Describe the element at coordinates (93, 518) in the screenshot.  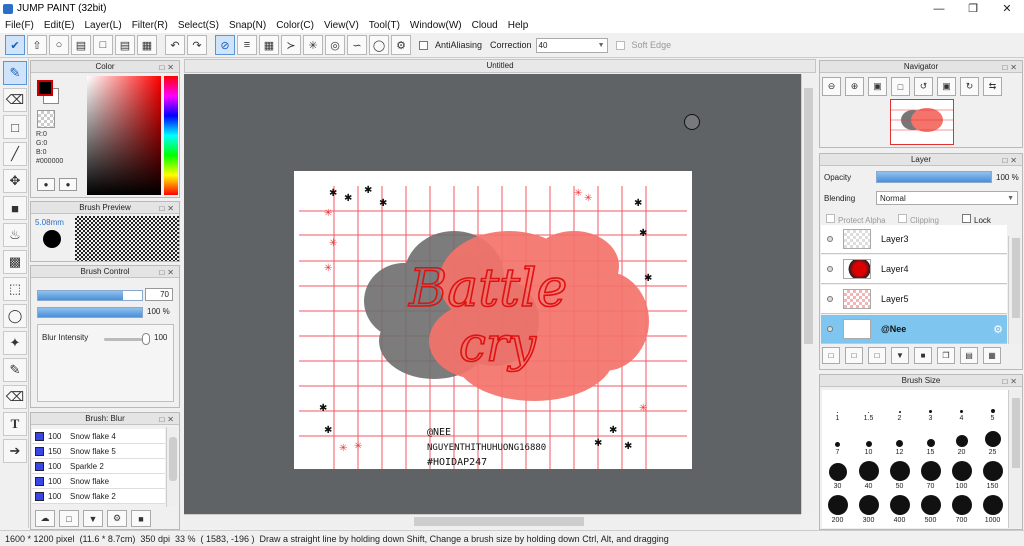
I see `brush-menu-icon: ▼` at that location.